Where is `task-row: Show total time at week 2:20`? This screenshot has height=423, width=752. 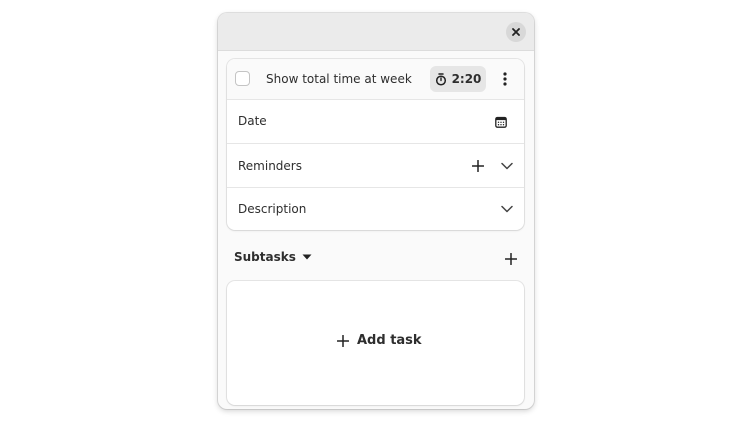
task-row: Show total time at week 2:20 is located at coordinates (375, 79).